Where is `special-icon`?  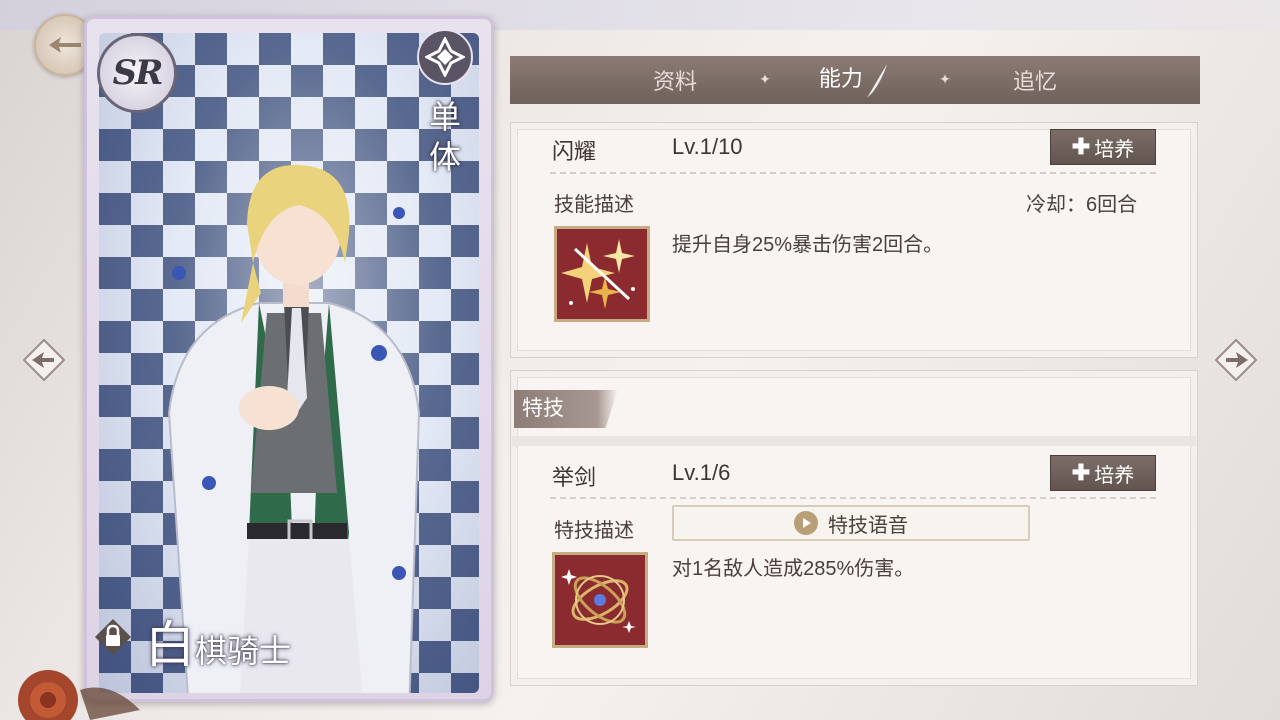
special-icon is located at coordinates (600, 600).